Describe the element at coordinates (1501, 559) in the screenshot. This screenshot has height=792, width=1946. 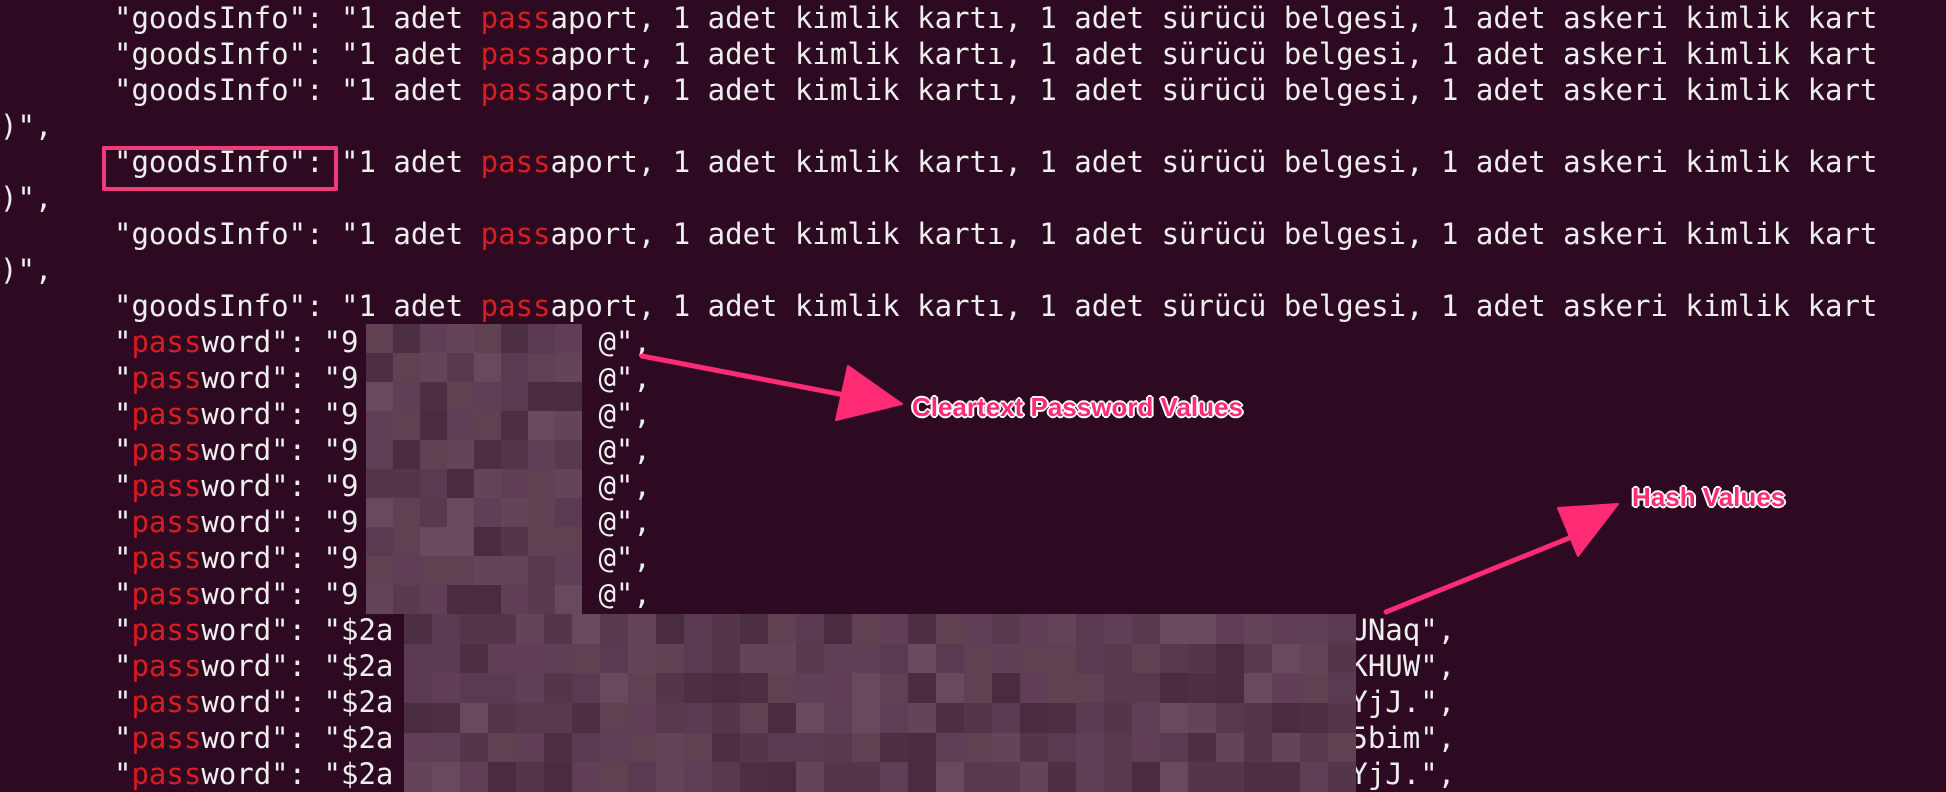
I see `arrow-hash` at that location.